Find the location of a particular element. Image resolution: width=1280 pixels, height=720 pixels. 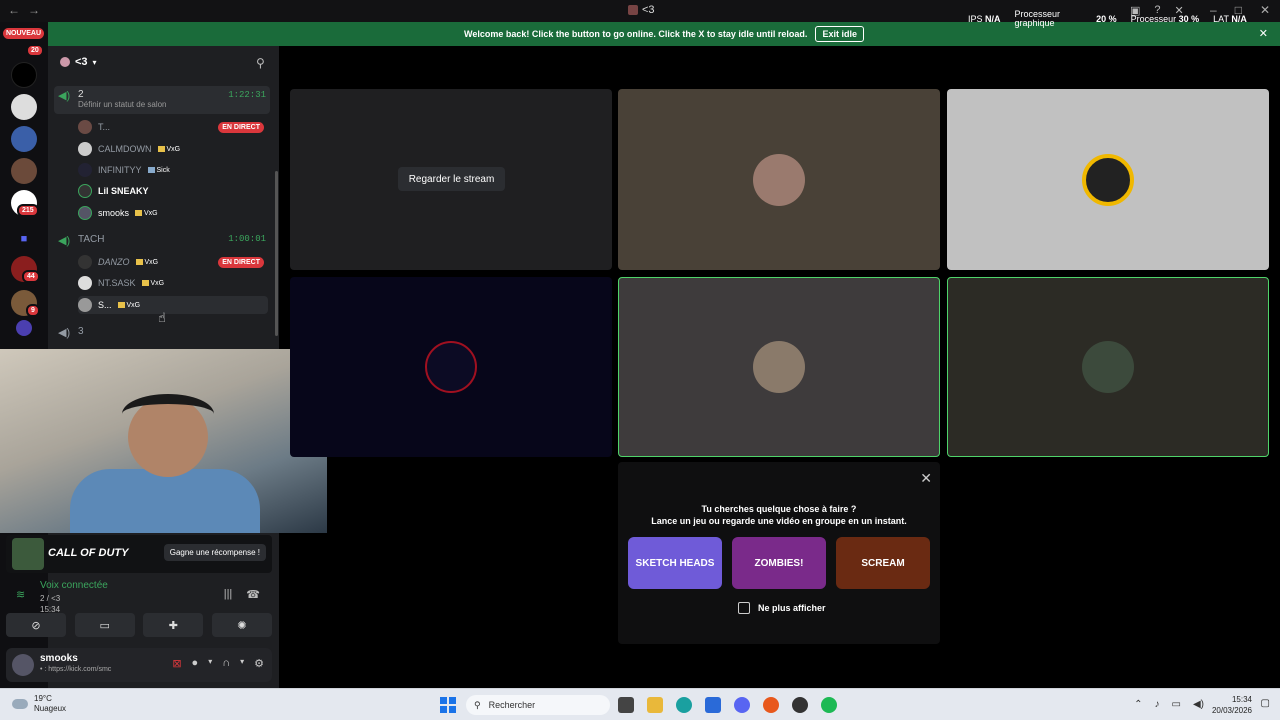

voice-member: NT.SASK VxG is located at coordinates (173, 283).